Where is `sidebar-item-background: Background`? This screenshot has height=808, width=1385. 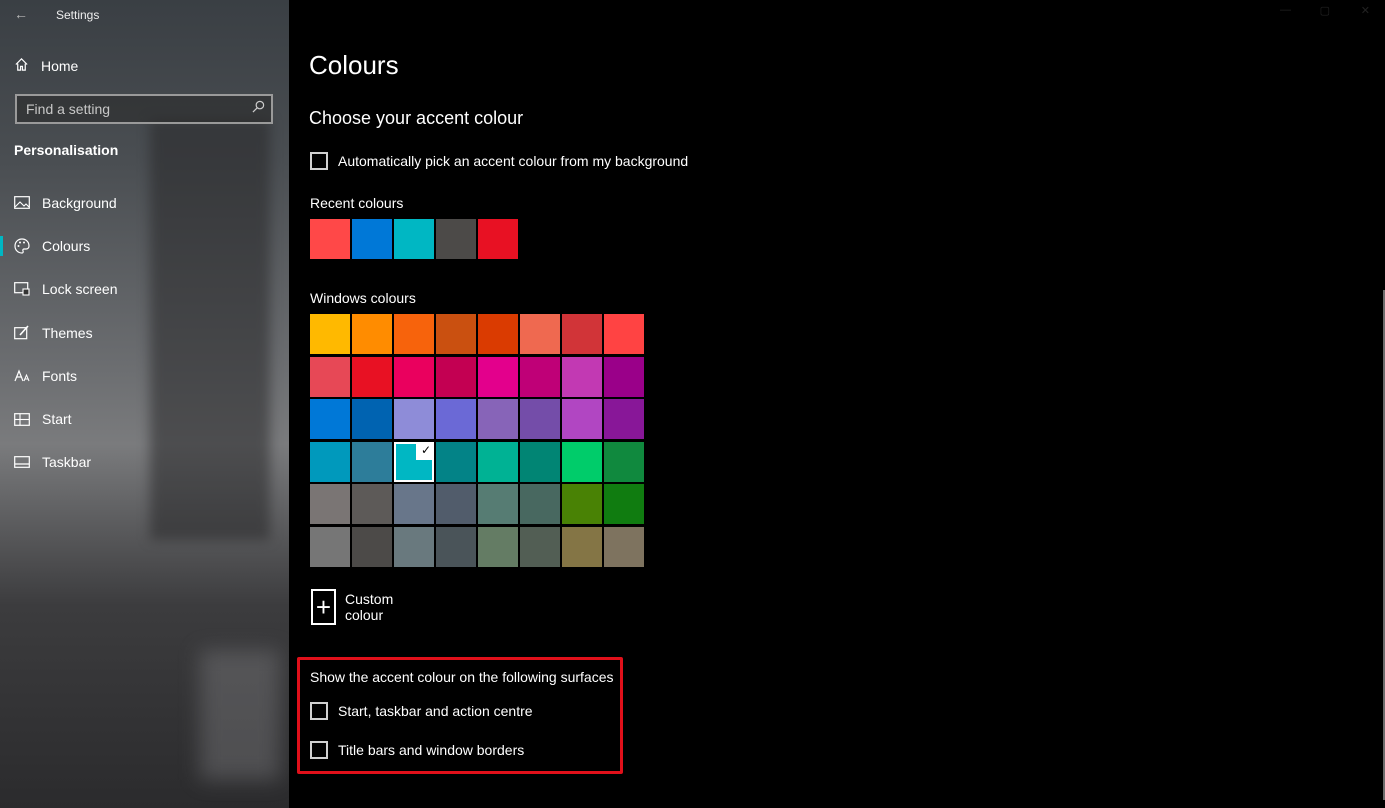
sidebar-item-background: Background is located at coordinates (144, 202).